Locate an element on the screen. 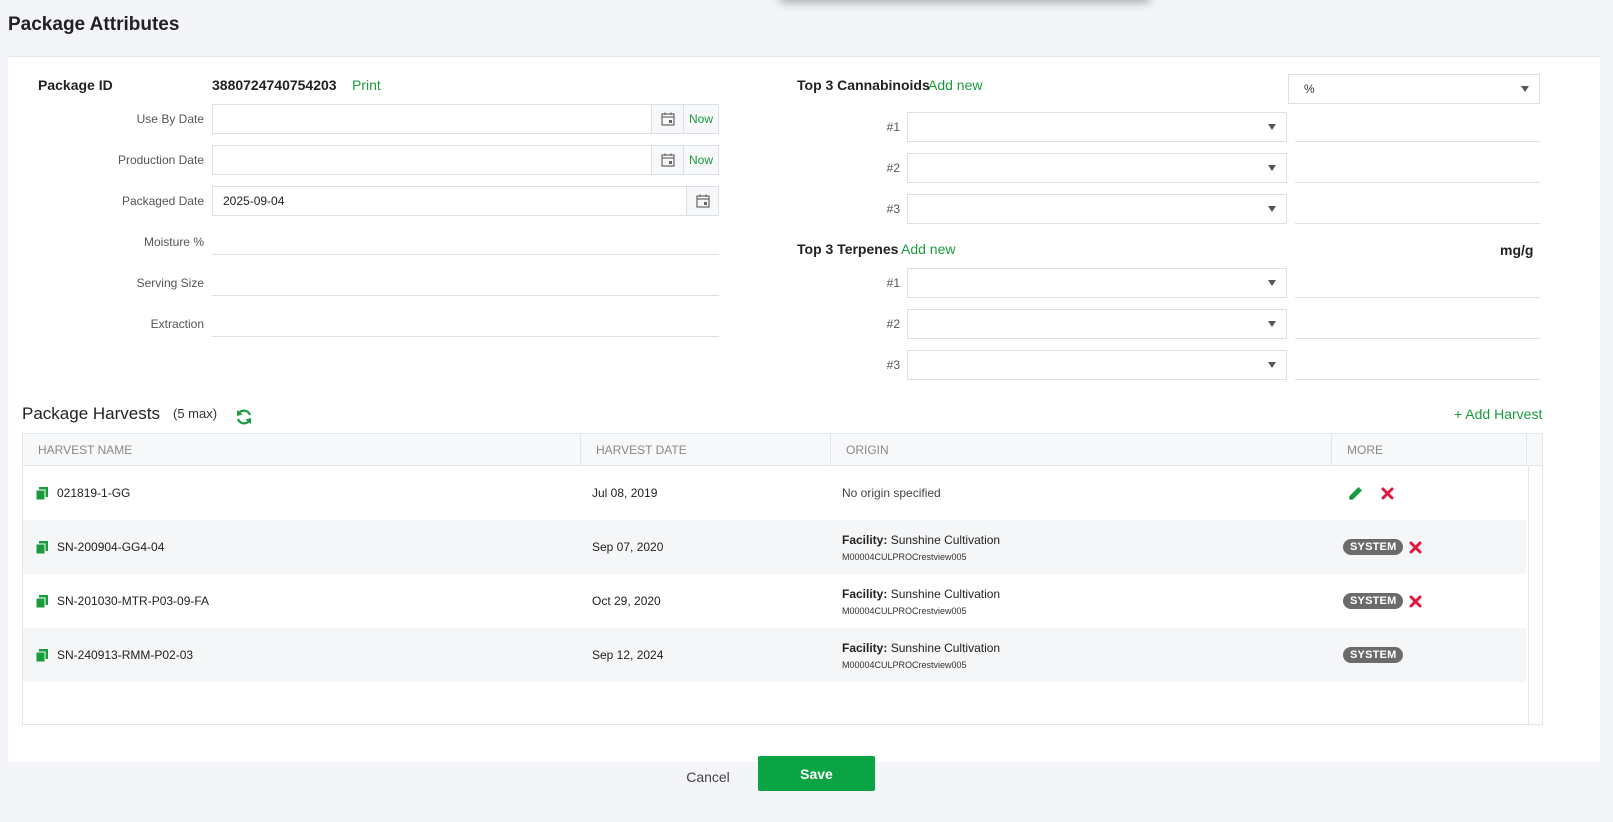 This screenshot has height=822, width=1613. cannabinoid-unit-value: % is located at coordinates (1309, 89).